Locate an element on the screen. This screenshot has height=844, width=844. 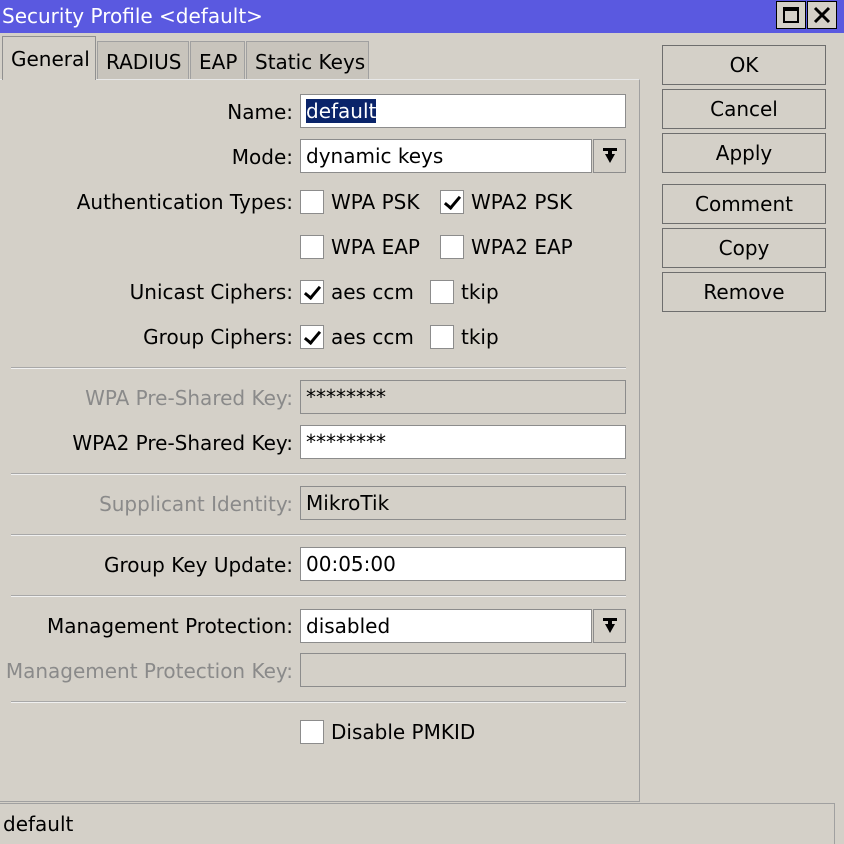
tab-radius: RADIUS is located at coordinates (143, 60).